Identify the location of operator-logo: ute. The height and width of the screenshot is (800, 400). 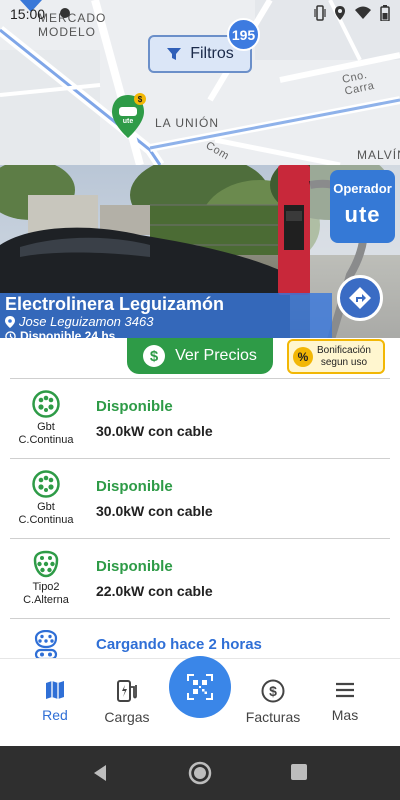
(362, 214).